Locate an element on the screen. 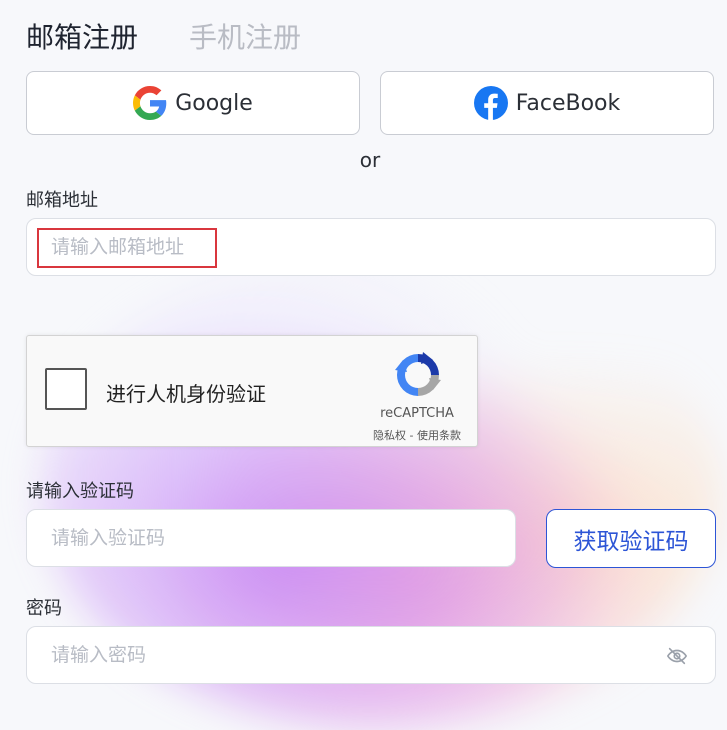 This screenshot has height=730, width=727. password-label: 密码 is located at coordinates (44, 608).